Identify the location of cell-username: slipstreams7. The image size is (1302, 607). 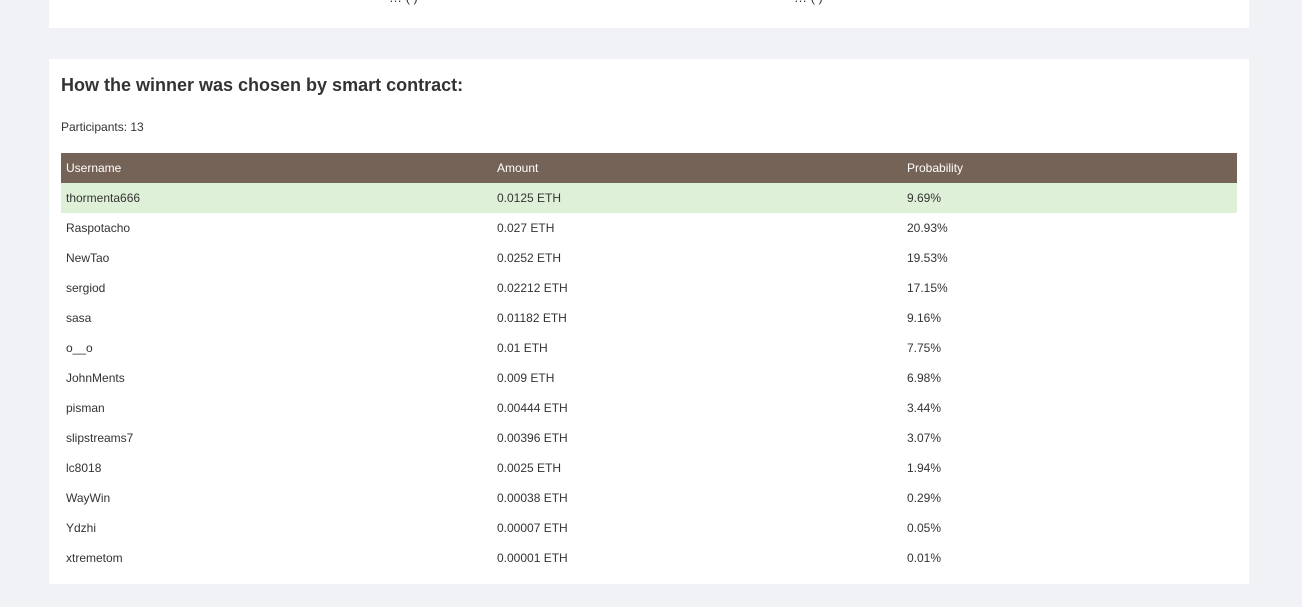
(100, 438).